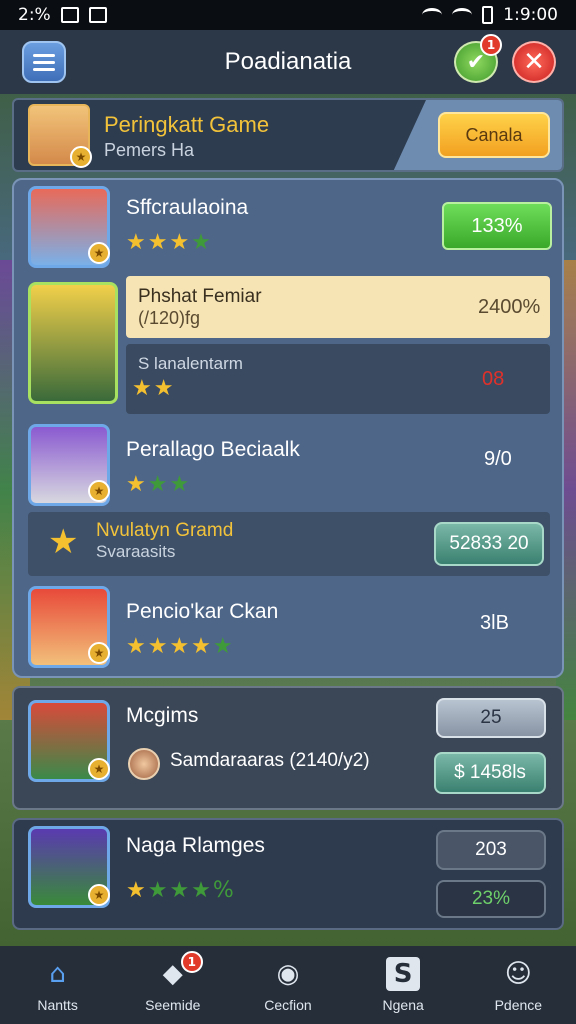 Image resolution: width=576 pixels, height=1024 pixels. What do you see at coordinates (530, 15) in the screenshot?
I see `status-time: 1:9:00` at bounding box center [530, 15].